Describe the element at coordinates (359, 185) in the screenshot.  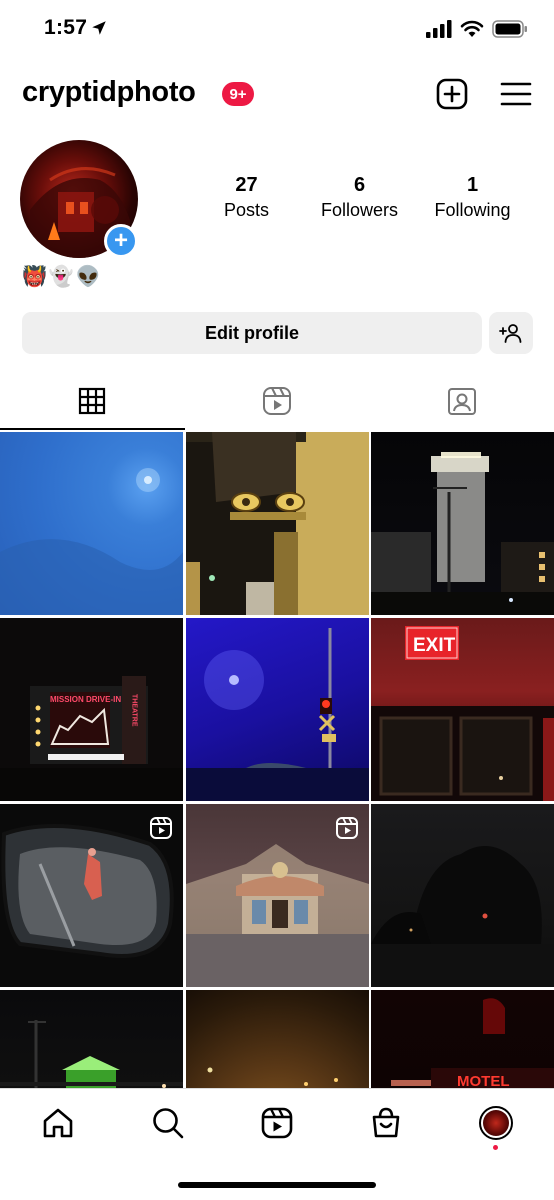
I see `followers-count: 6` at that location.